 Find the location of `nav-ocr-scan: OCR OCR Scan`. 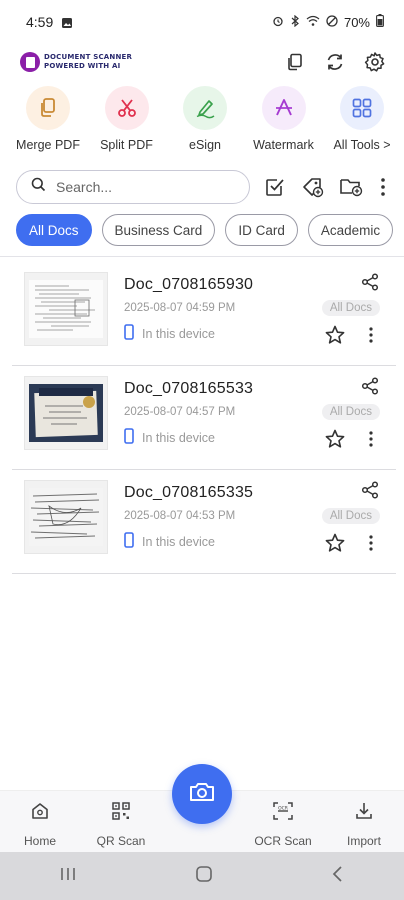

nav-ocr-scan: OCR OCR Scan is located at coordinates (283, 824).